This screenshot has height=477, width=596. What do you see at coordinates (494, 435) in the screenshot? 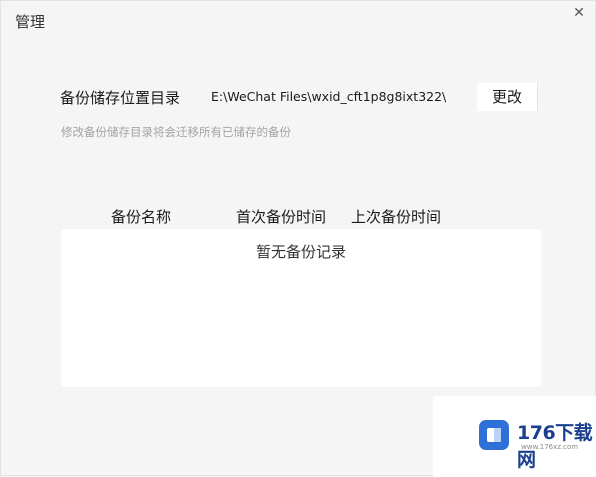
I see `box-logo-icon` at bounding box center [494, 435].